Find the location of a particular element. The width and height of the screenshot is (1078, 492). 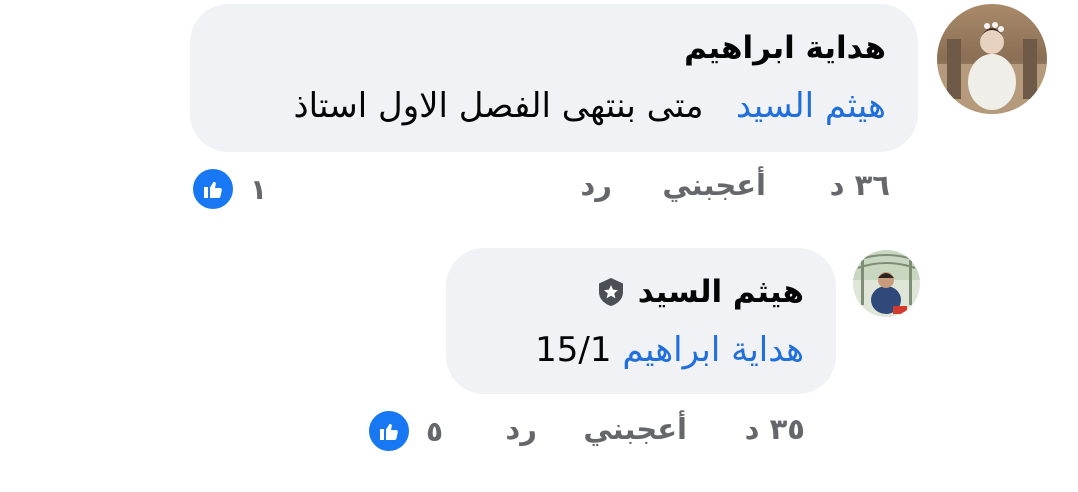

reply-bubble: هيثم السيد هداية ابراهيم 15/1 is located at coordinates (641, 321).